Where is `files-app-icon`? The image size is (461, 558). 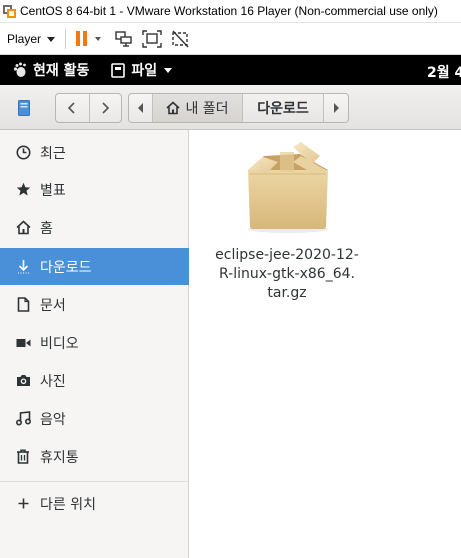 files-app-icon is located at coordinates (118, 70).